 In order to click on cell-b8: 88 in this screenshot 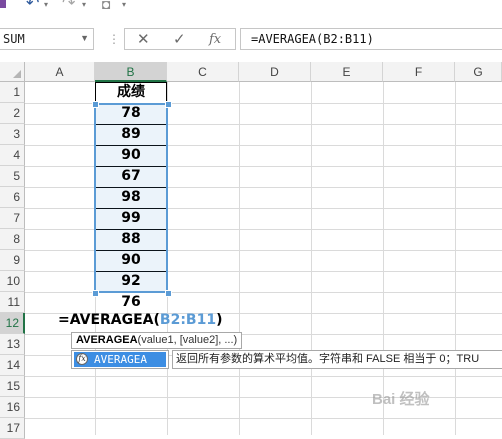, I will do `click(131, 239)`.